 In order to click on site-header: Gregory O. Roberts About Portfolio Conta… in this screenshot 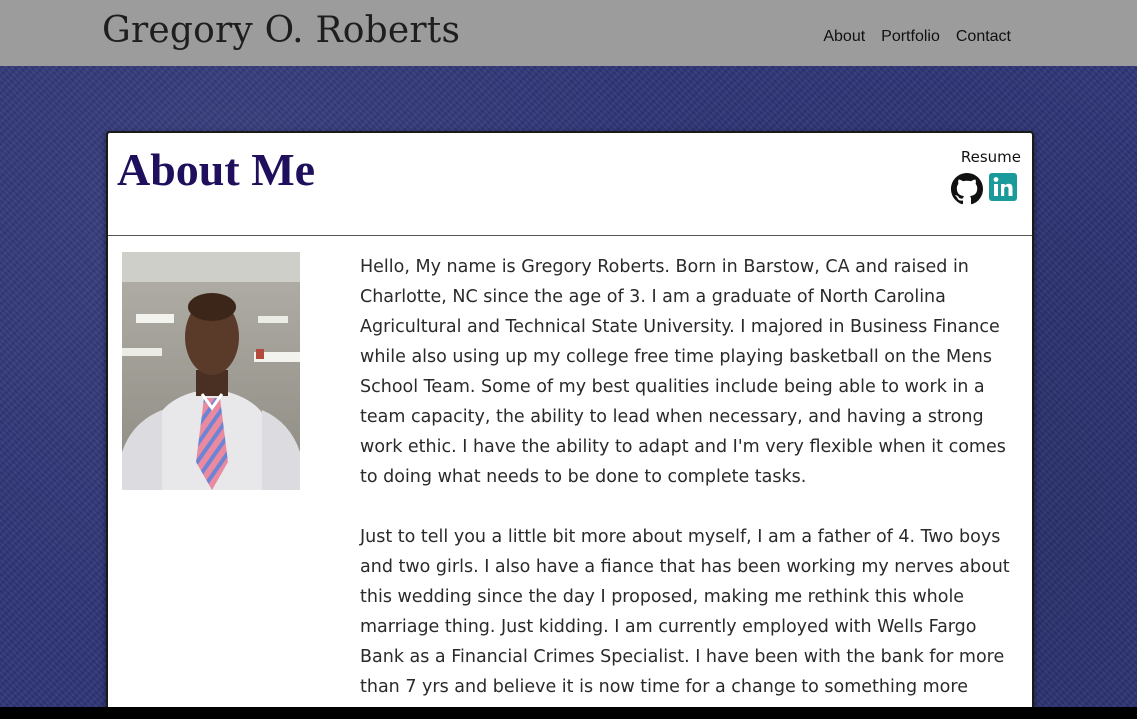, I will do `click(568, 33)`.